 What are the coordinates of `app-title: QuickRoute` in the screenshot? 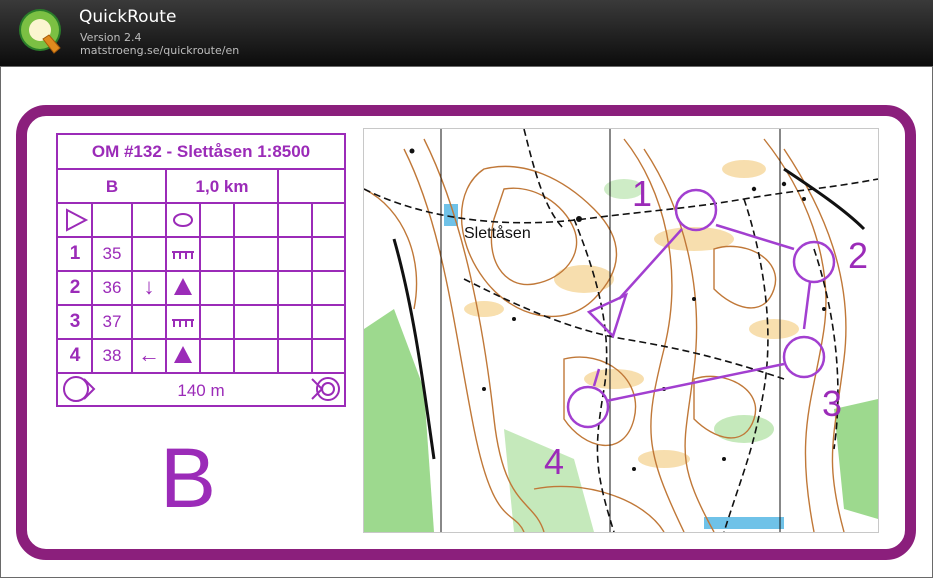 It's located at (128, 17).